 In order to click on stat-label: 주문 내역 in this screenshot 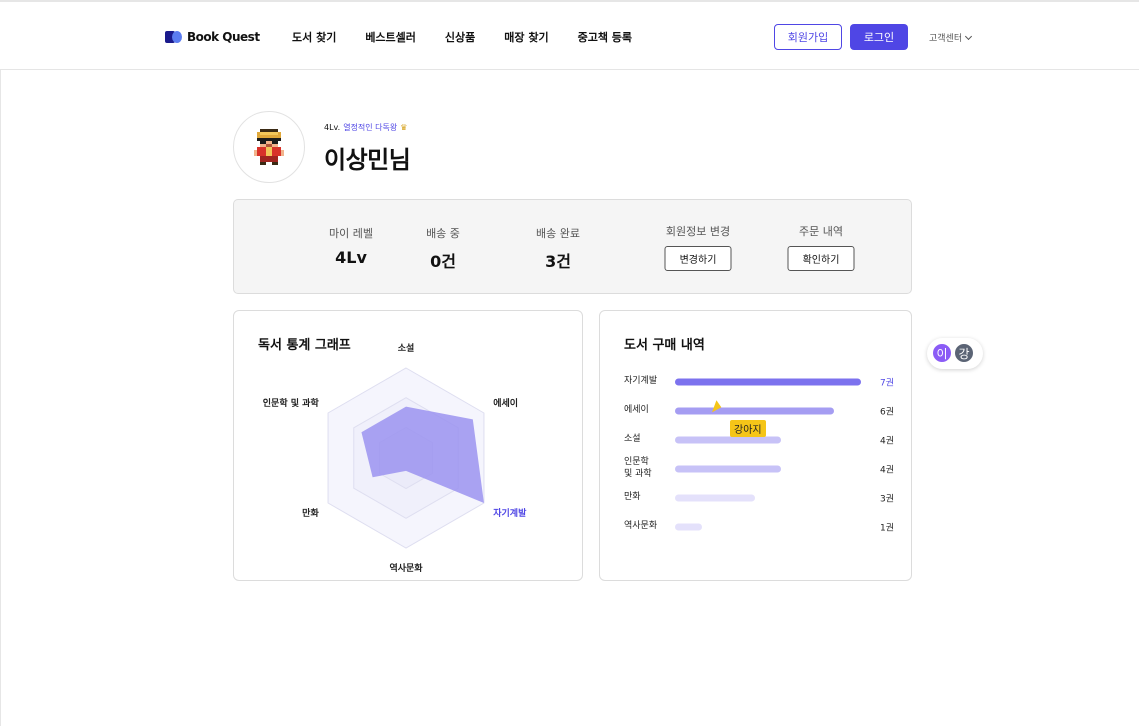, I will do `click(821, 231)`.